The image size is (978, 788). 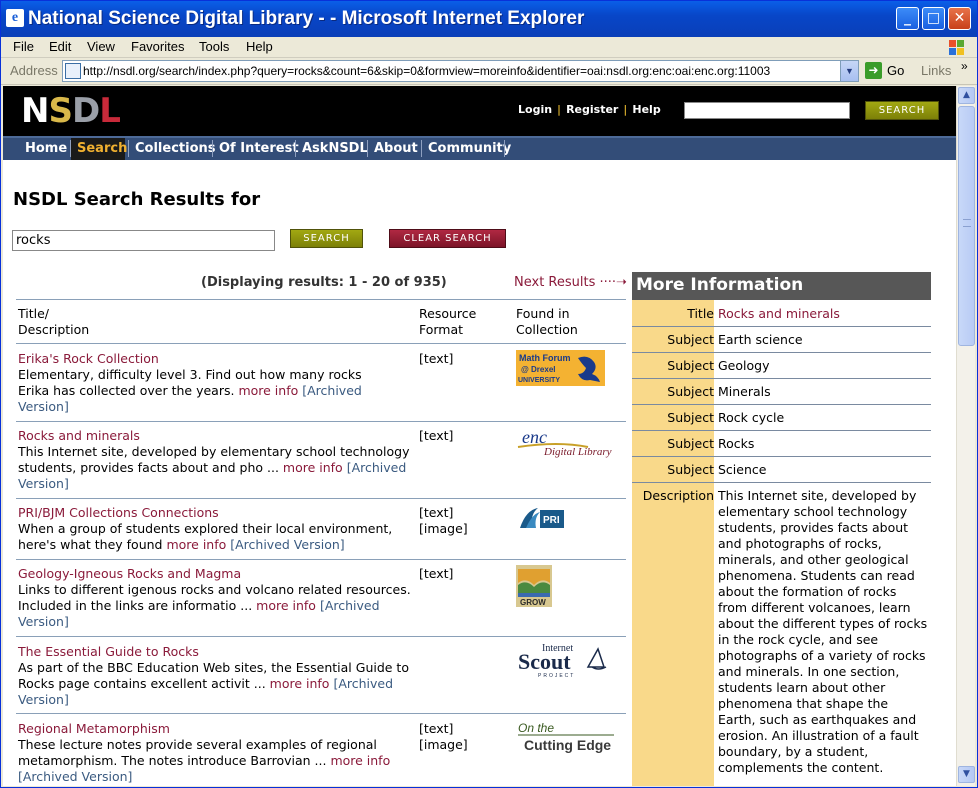 I want to click on go-button: ➜ Go, so click(x=890, y=71).